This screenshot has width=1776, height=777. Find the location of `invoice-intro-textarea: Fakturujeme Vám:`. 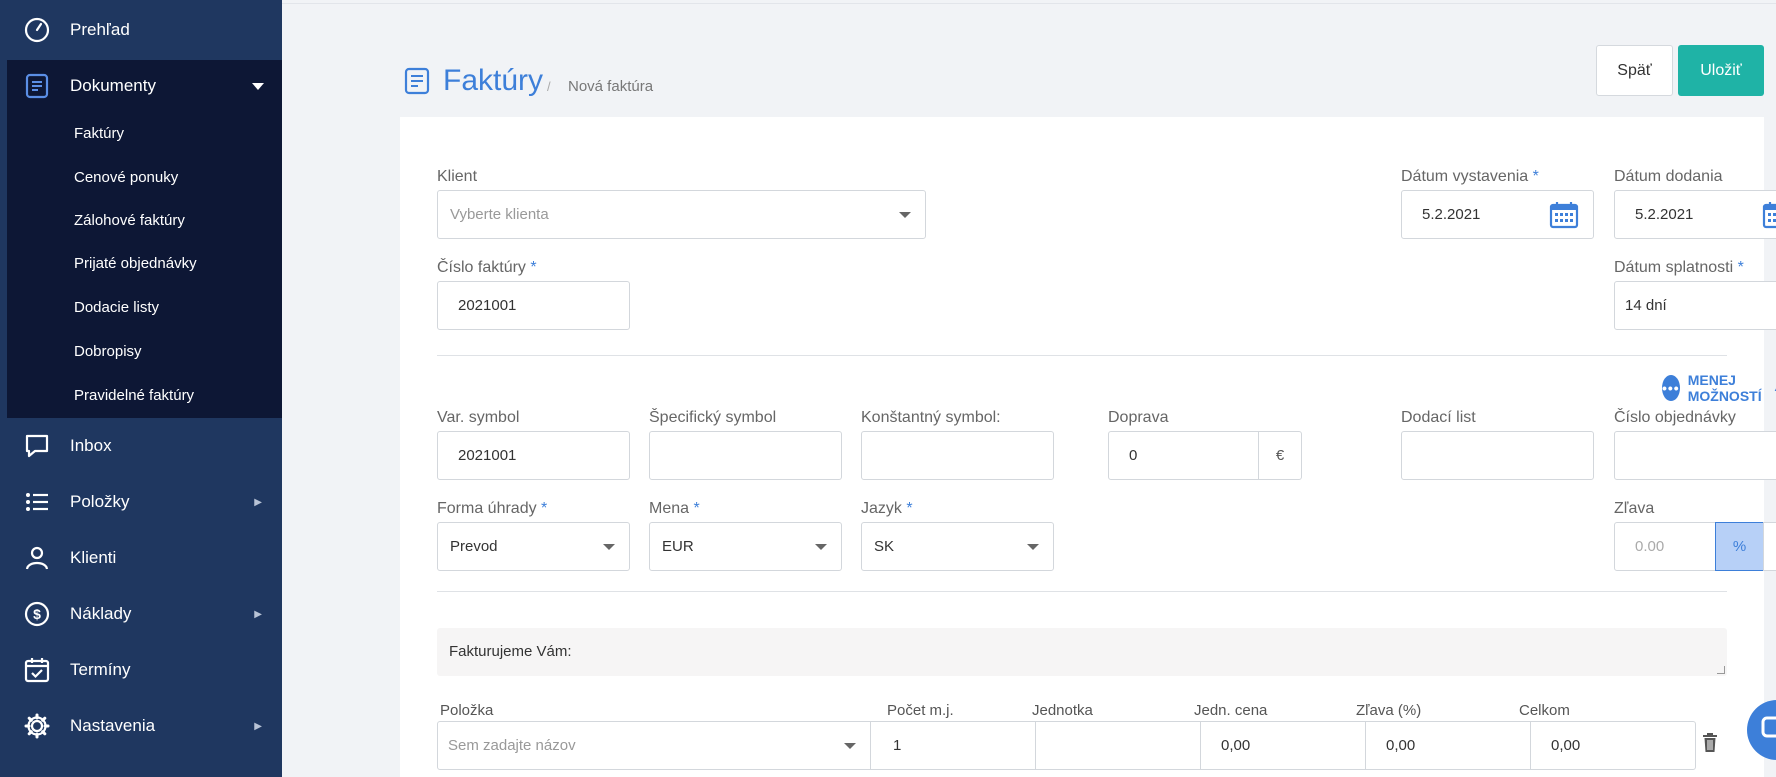

invoice-intro-textarea: Fakturujeme Vám: is located at coordinates (1082, 652).